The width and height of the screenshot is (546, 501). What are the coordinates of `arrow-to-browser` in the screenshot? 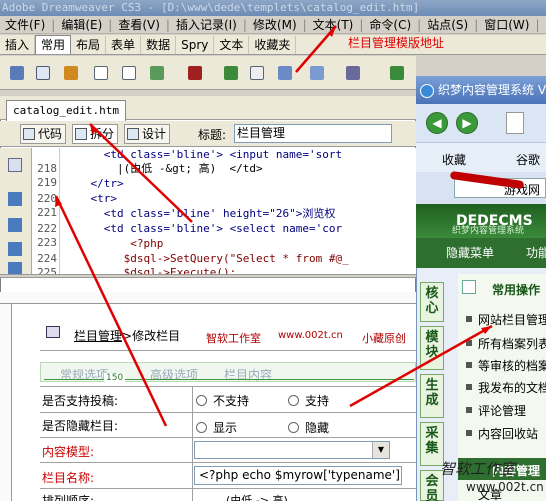 It's located at (421, 366).